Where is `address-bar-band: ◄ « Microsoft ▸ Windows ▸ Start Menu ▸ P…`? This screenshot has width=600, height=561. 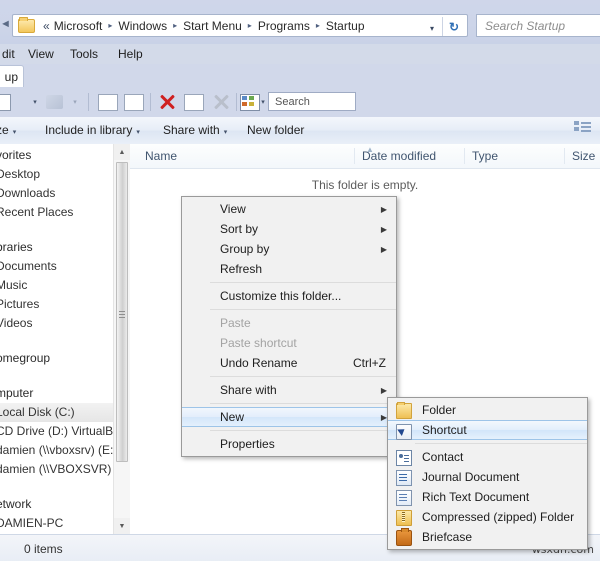 address-bar-band: ◄ « Microsoft ▸ Windows ▸ Start Menu ▸ P… is located at coordinates (300, 22).